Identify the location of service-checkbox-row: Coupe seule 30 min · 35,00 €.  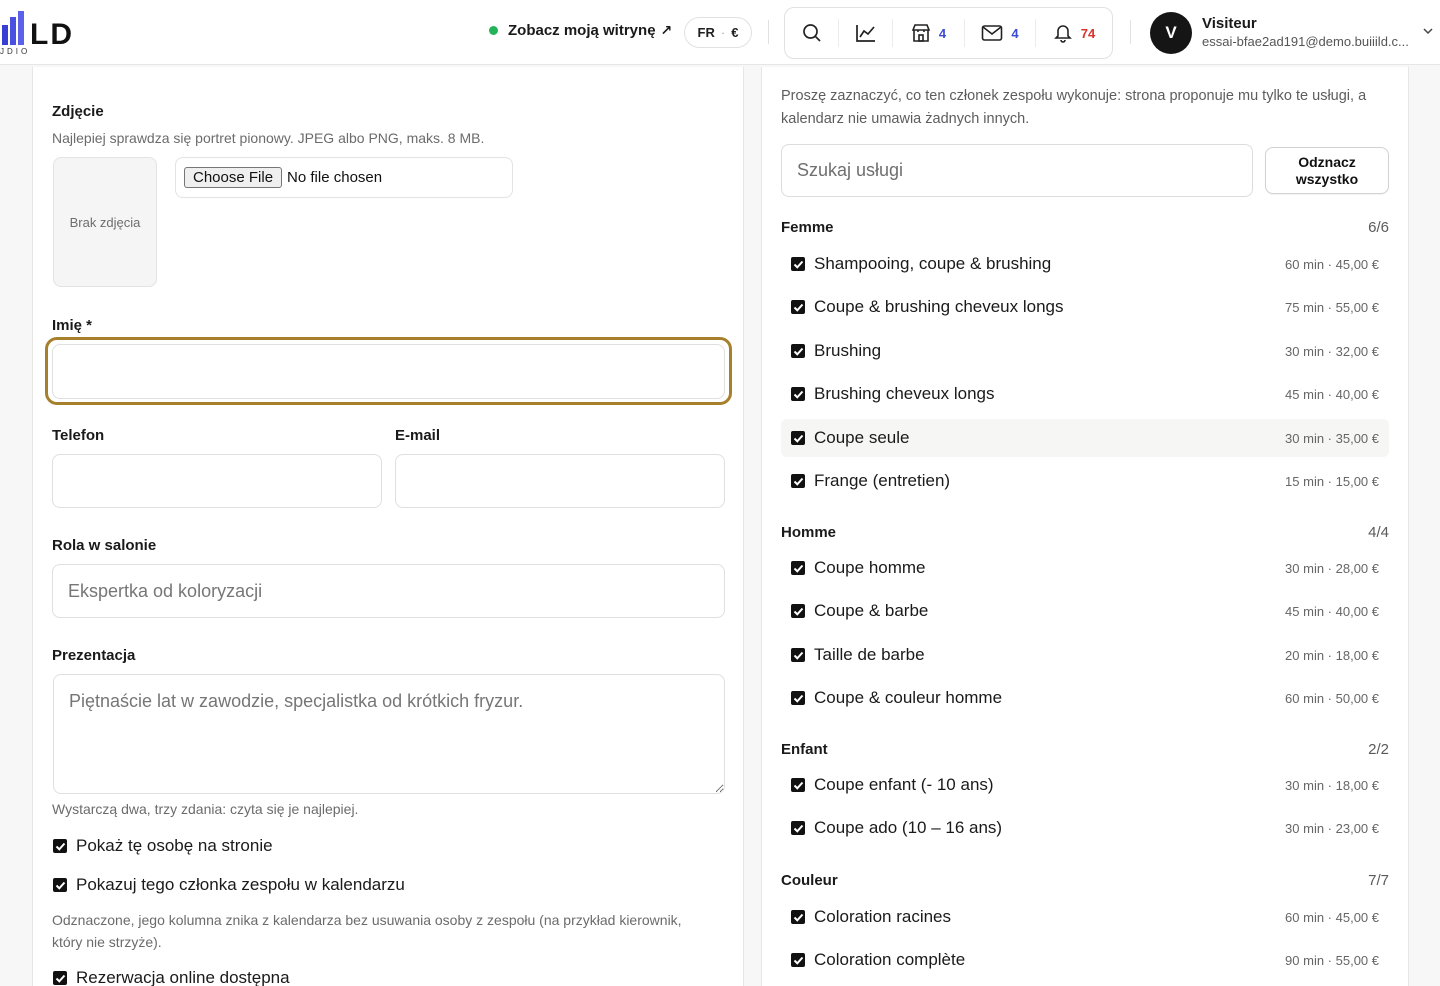
(1085, 438).